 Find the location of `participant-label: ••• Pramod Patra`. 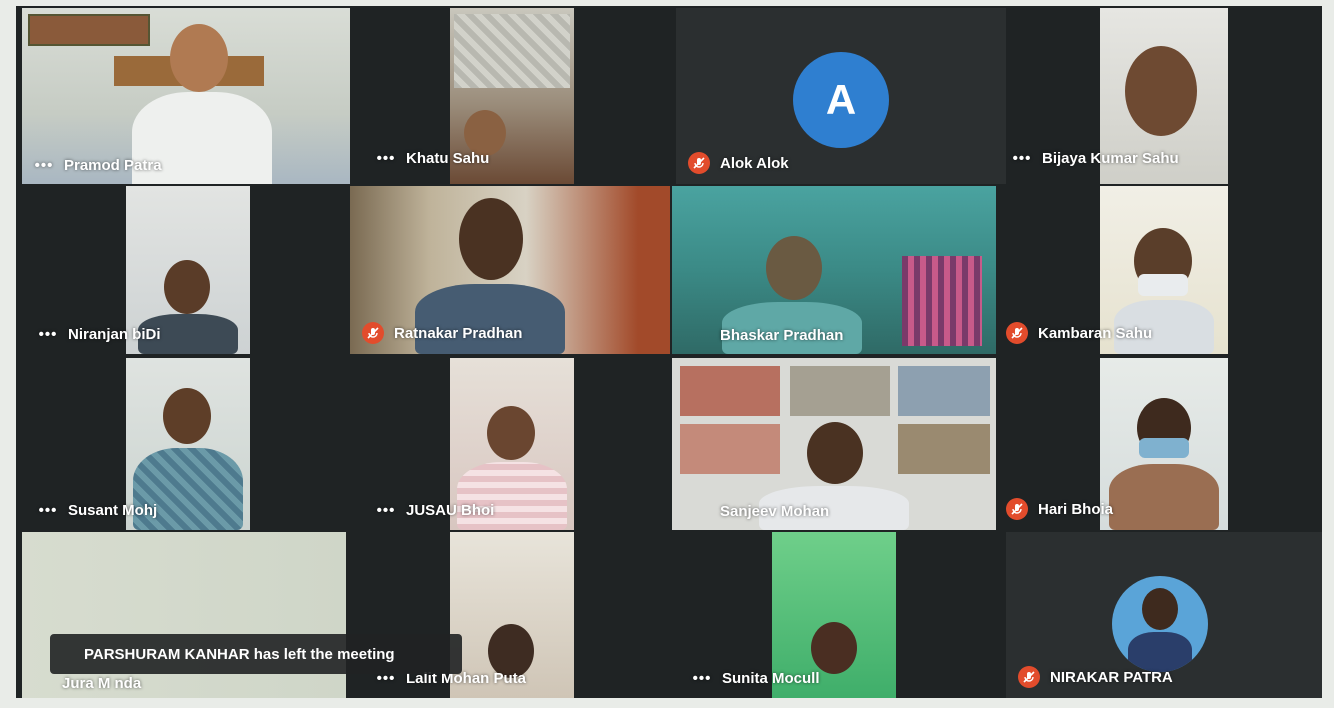

participant-label: ••• Pramod Patra is located at coordinates (98, 165).